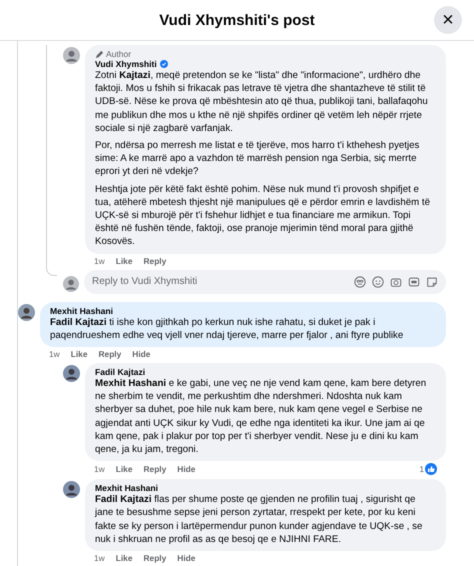 The image size is (474, 566). Describe the element at coordinates (227, 329) in the screenshot. I see `comment-text: Fadil Kajtazi ti ishe kon gjithkah po kerkun nuk ishe rahatu, si duket je pak i paqendrueshem edhe veq vjell vner ndaj tjereve, marre per fjalor , ani ftyre publike` at that location.